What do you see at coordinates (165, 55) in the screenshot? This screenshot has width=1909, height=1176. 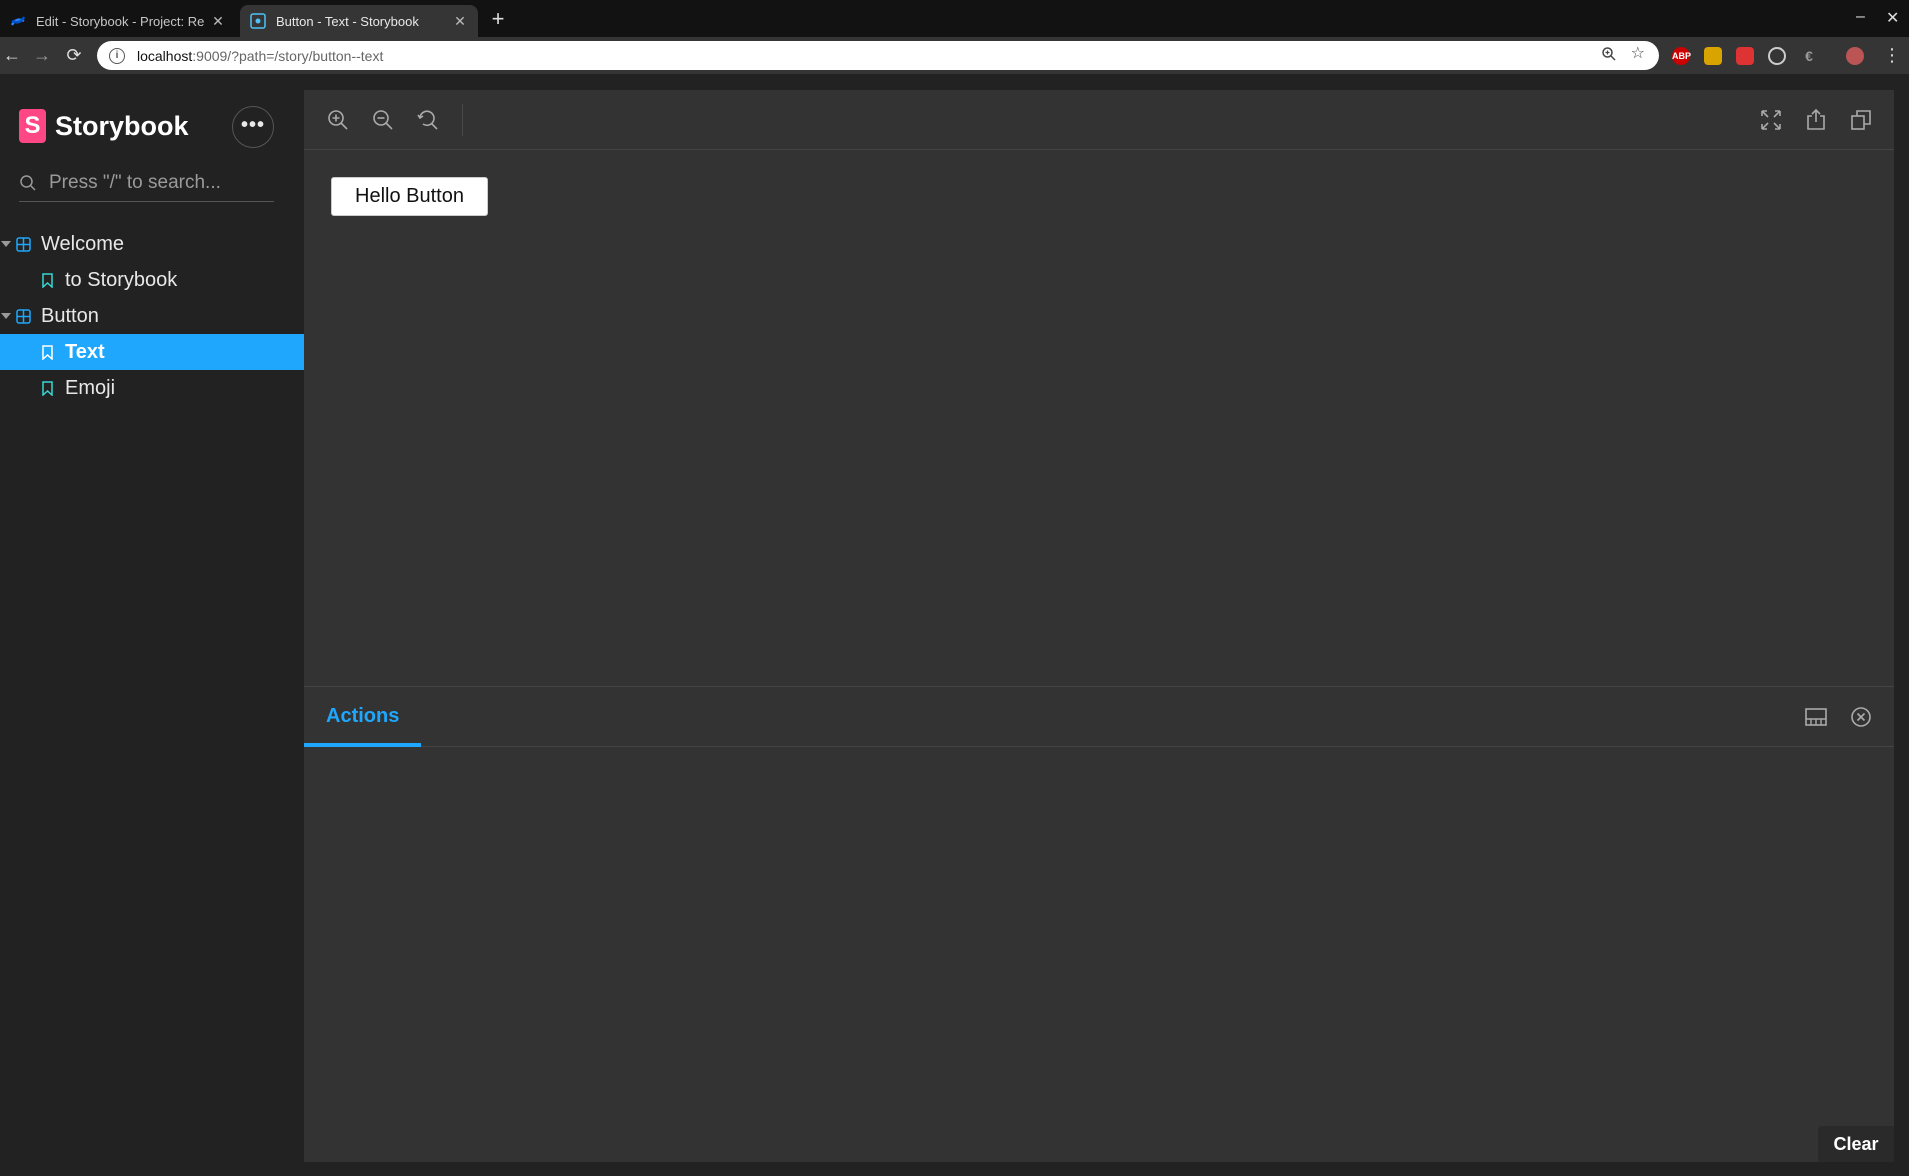 I see `address-host: localhost` at bounding box center [165, 55].